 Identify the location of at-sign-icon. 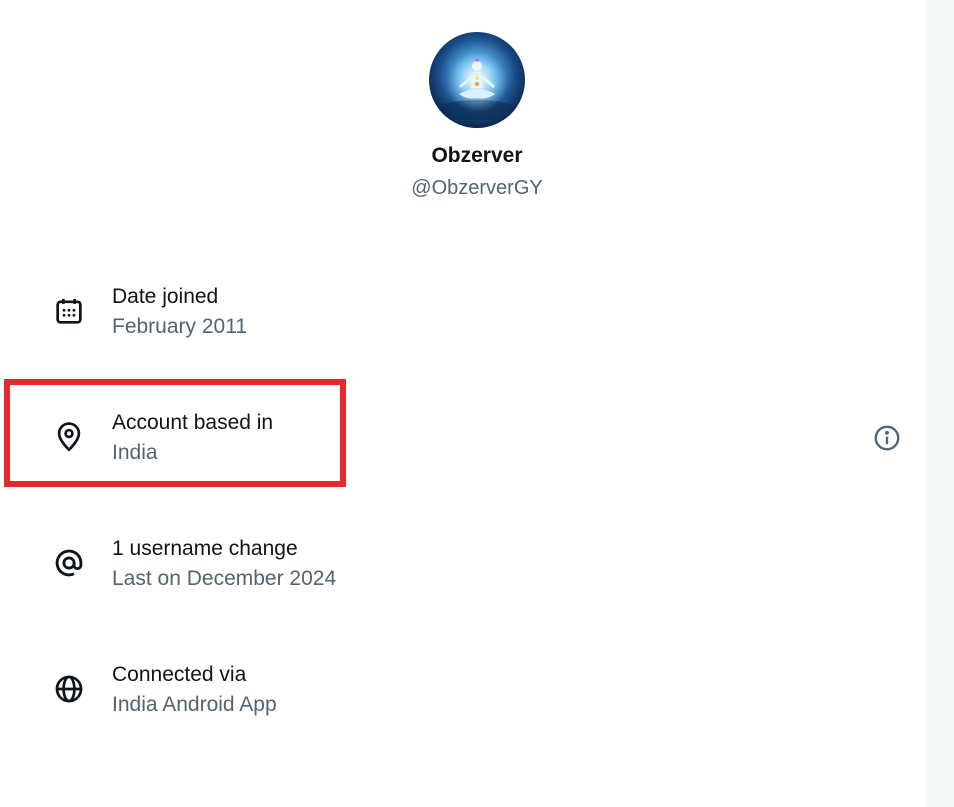
(69, 563).